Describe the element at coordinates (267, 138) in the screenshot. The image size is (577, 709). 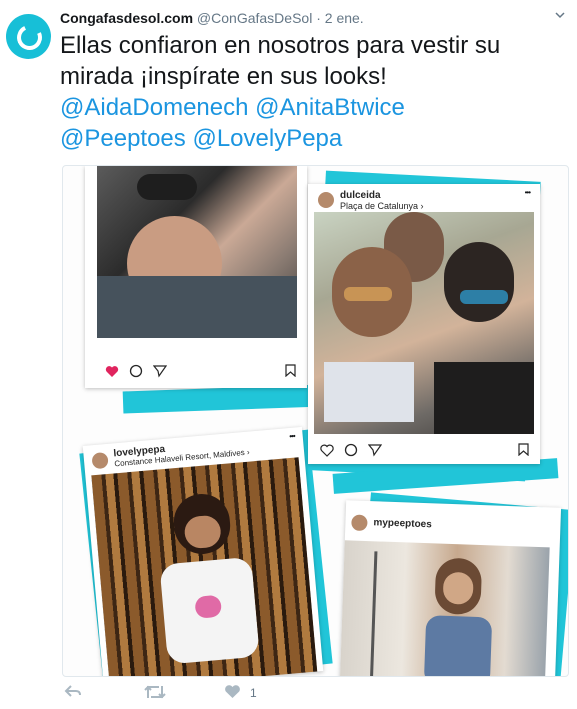
I see `mention-link: @LovelyPepa` at that location.